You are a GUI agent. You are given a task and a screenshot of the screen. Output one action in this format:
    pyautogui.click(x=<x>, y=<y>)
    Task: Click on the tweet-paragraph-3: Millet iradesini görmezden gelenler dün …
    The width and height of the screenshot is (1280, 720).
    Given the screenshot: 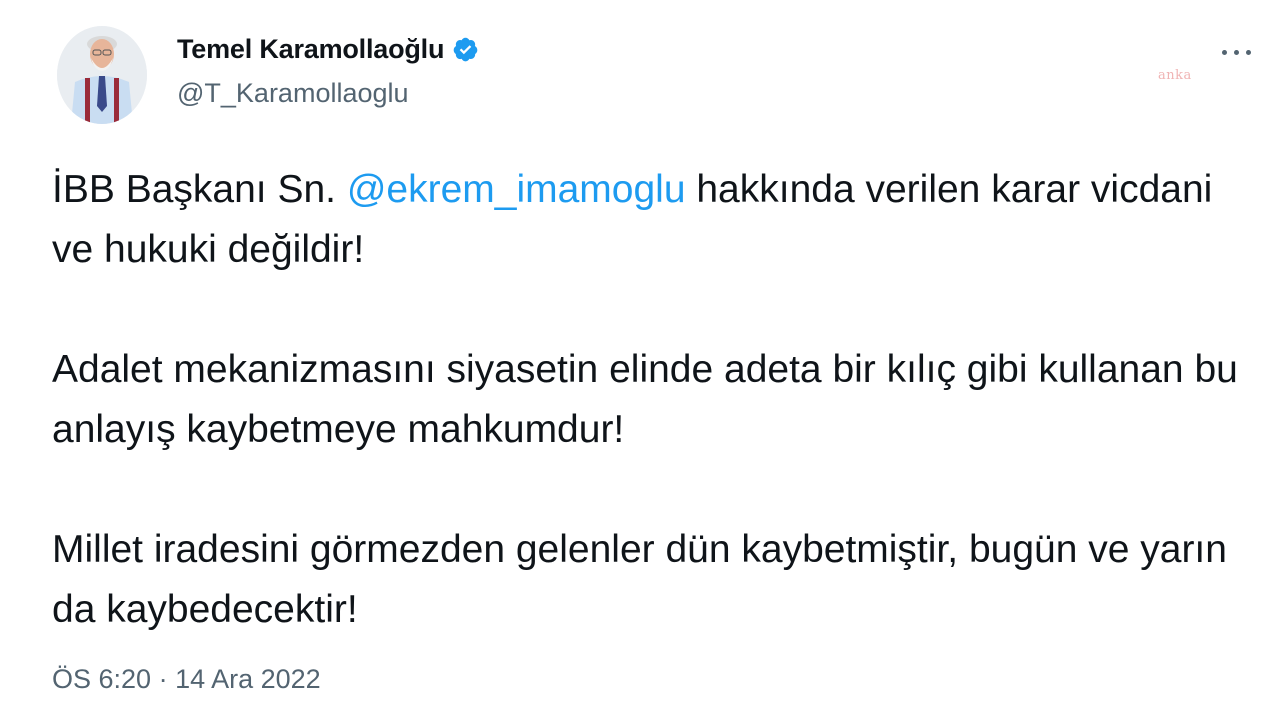 What is the action you would take?
    pyautogui.click(x=639, y=579)
    